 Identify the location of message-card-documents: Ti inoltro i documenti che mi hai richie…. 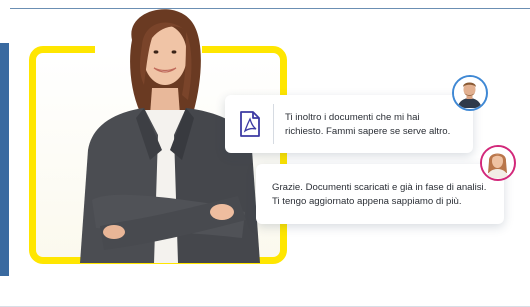
(349, 124).